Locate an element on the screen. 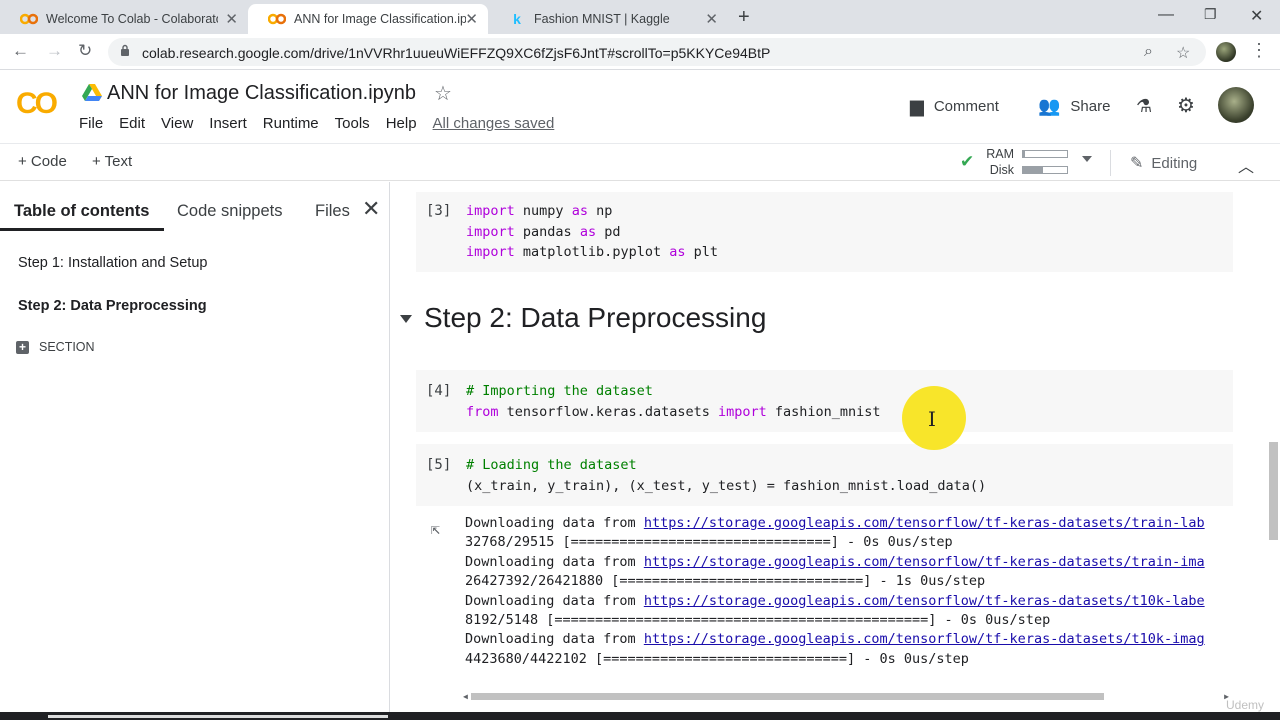  page-vertical-scrollbar is located at coordinates (1273, 447).